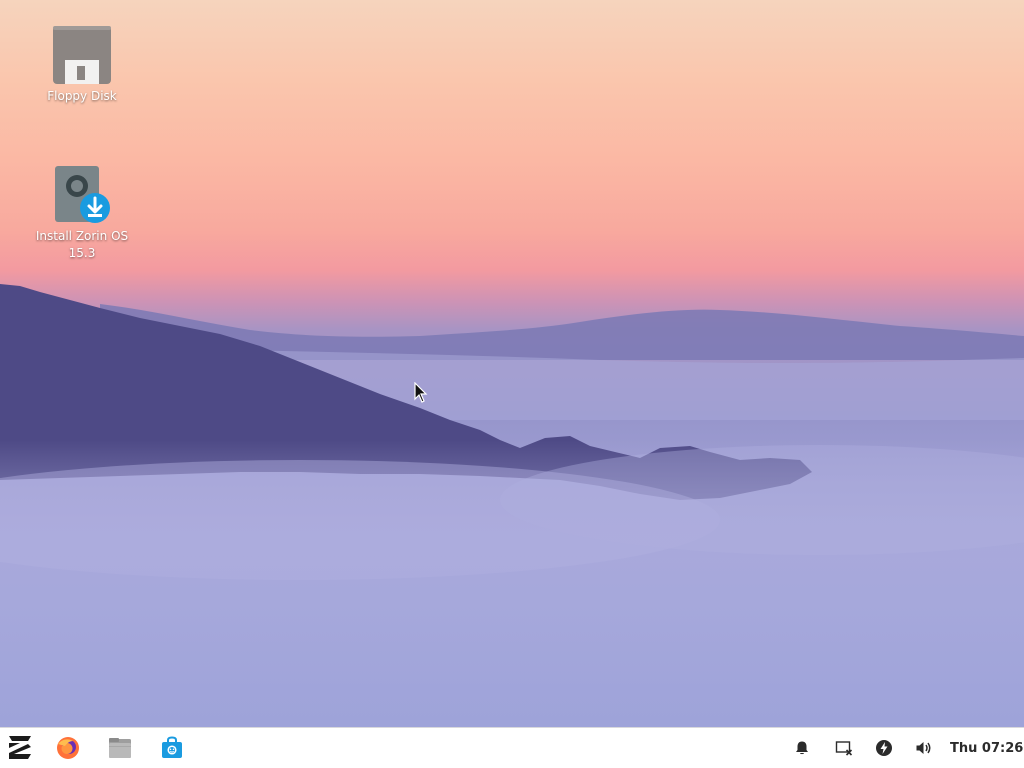  Describe the element at coordinates (987, 748) in the screenshot. I see `clock: Thu 07:26` at that location.